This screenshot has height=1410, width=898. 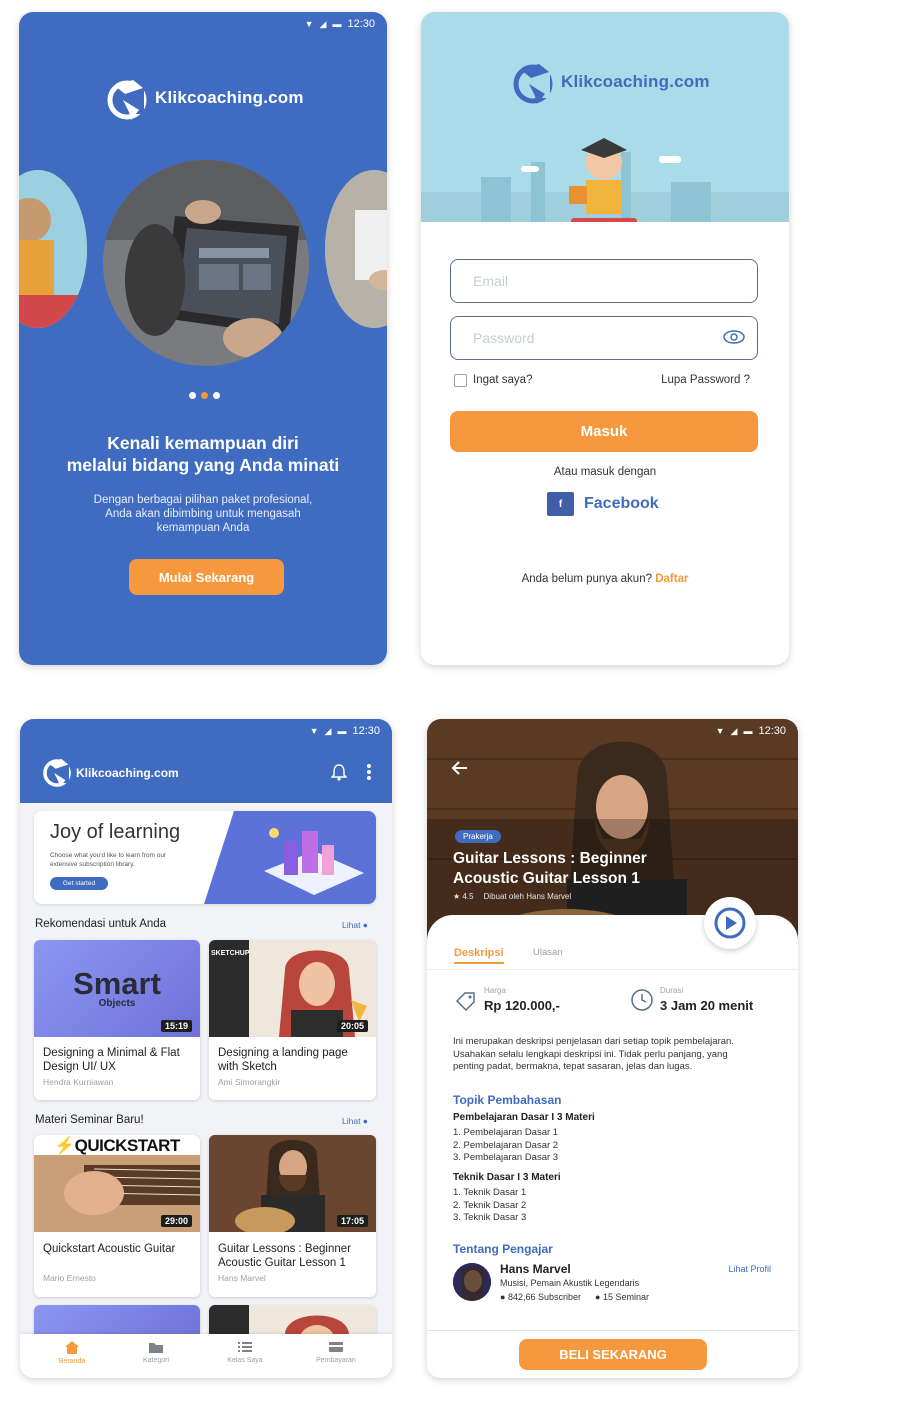 I want to click on facebook-icon: f, so click(x=560, y=504).